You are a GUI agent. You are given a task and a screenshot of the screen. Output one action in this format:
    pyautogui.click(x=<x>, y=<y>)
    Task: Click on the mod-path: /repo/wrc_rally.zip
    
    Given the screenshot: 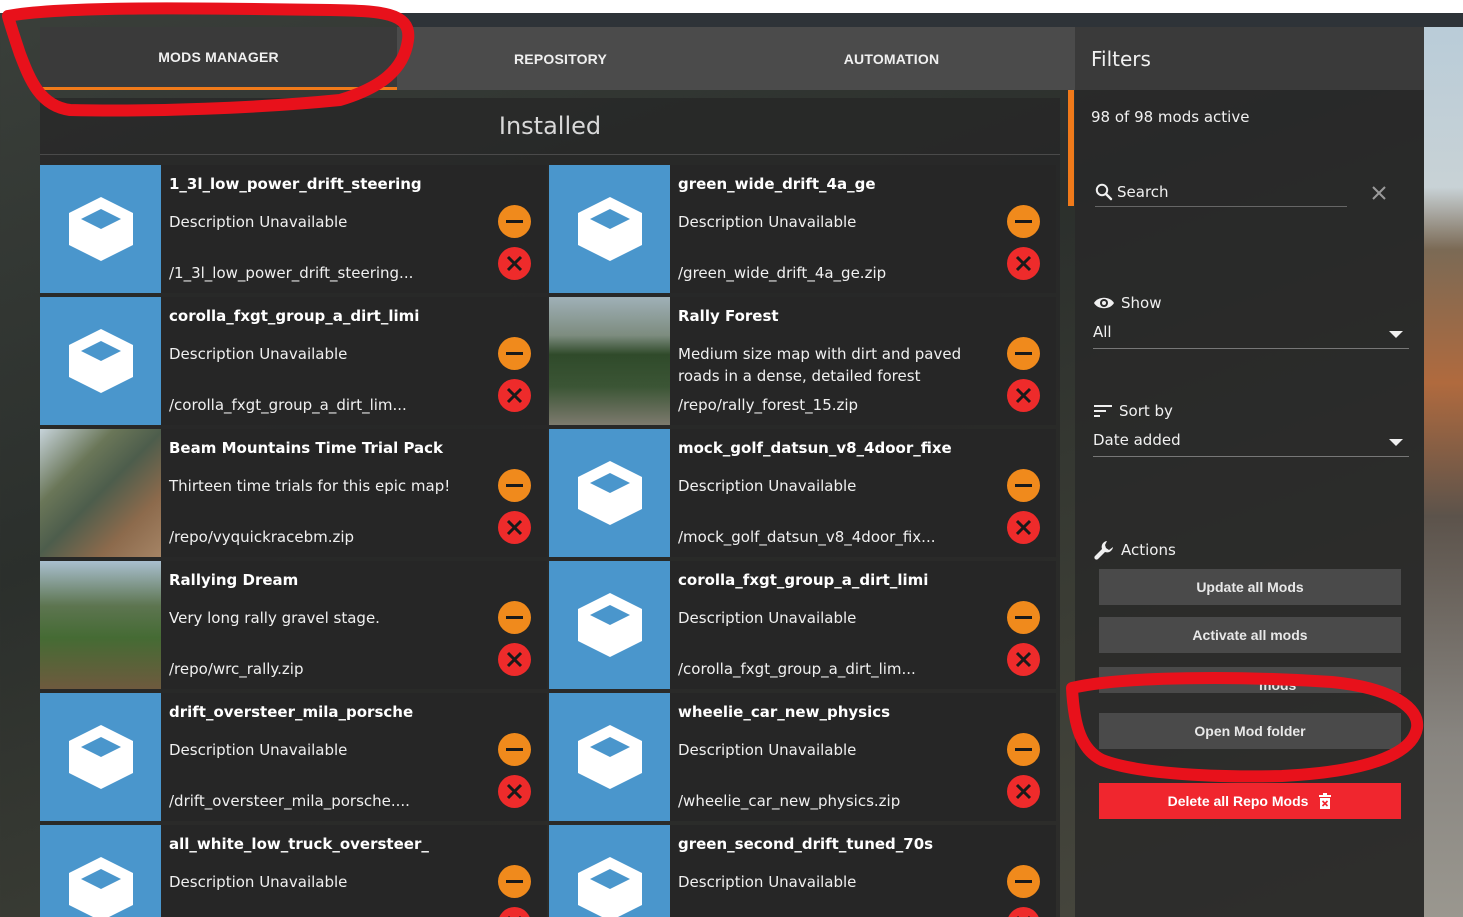 What is the action you would take?
    pyautogui.click(x=236, y=669)
    